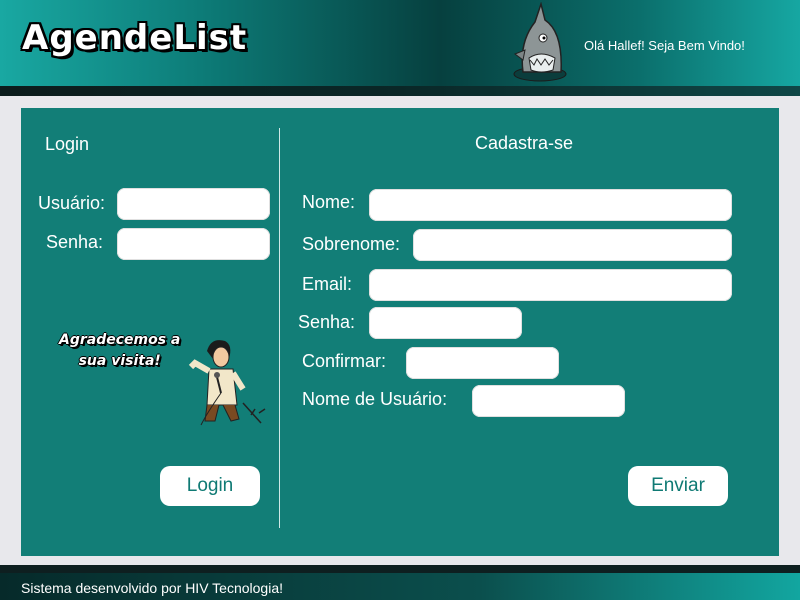 This screenshot has height=600, width=800. What do you see at coordinates (119, 361) in the screenshot?
I see `thanks-line2: sua visita!` at bounding box center [119, 361].